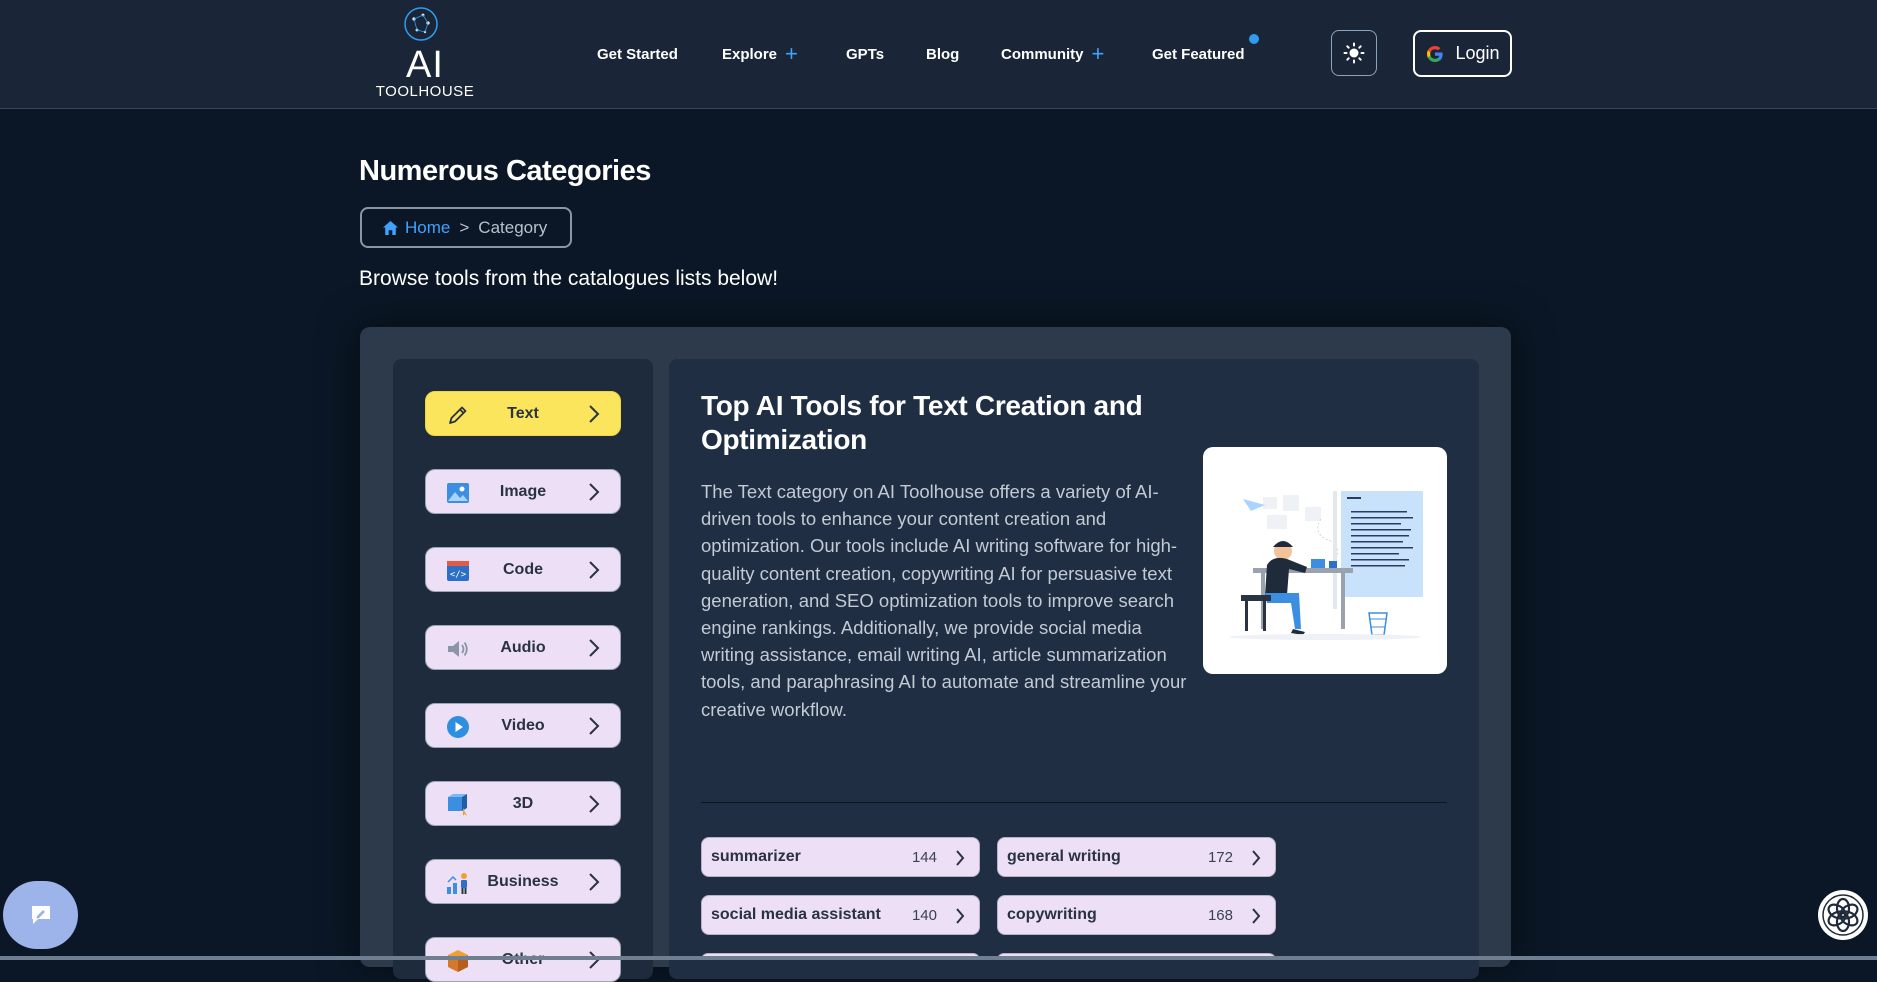  I want to click on nav-blog: Blog, so click(942, 55).